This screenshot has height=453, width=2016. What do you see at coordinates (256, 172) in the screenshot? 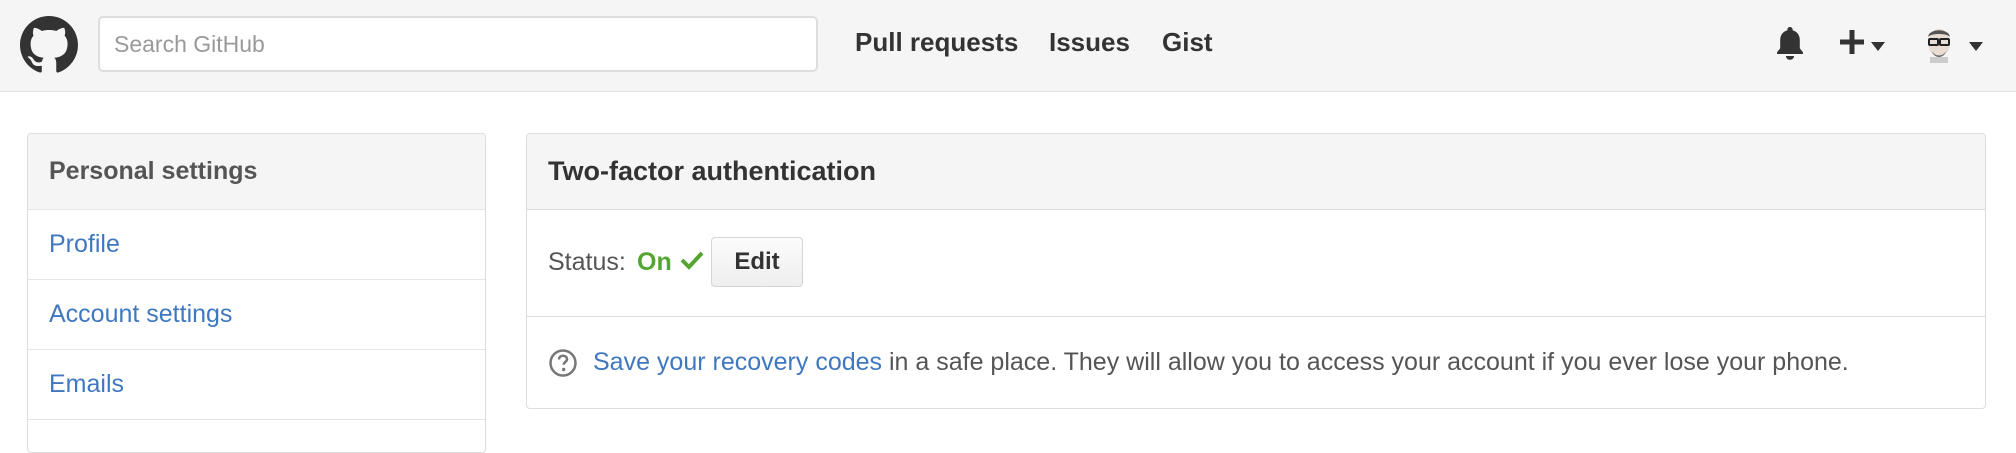
I see `sidebar-title: Personal settings` at bounding box center [256, 172].